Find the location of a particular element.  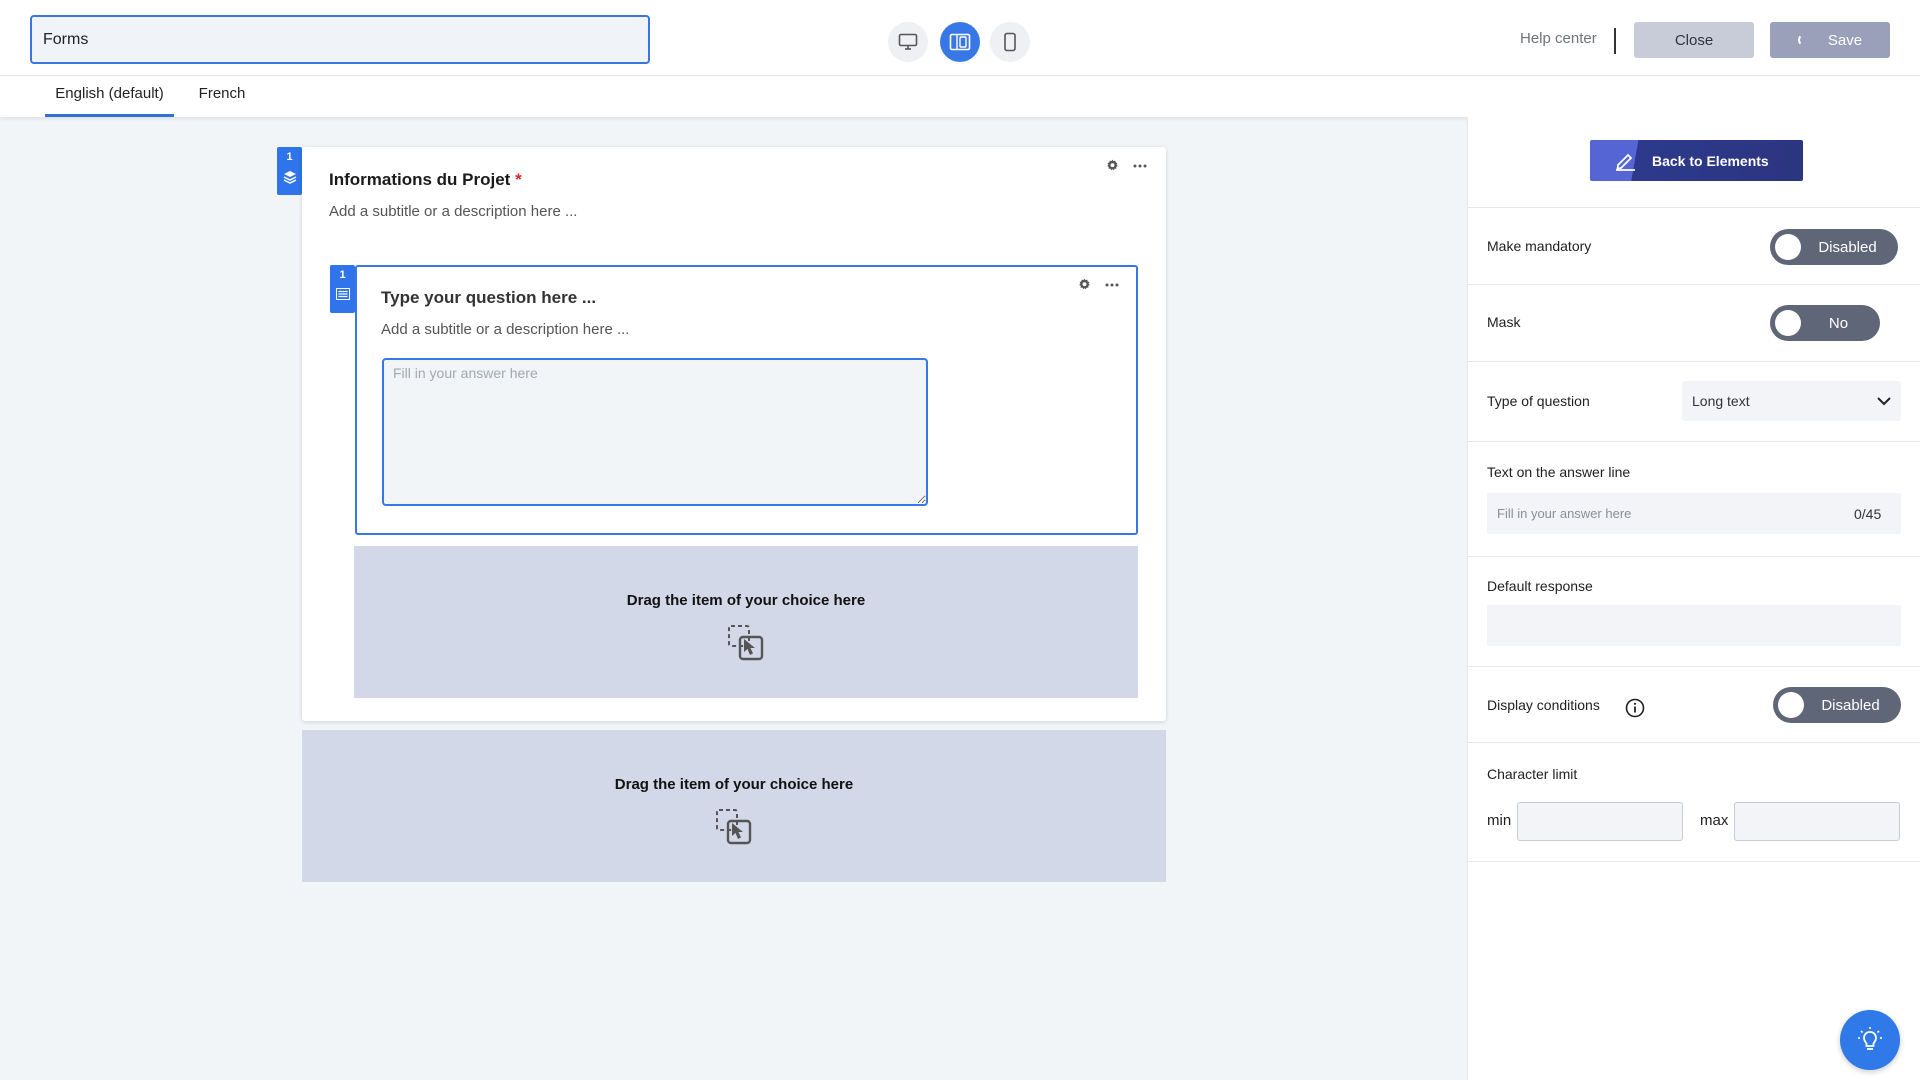

question-badge: 1 is located at coordinates (342, 289).